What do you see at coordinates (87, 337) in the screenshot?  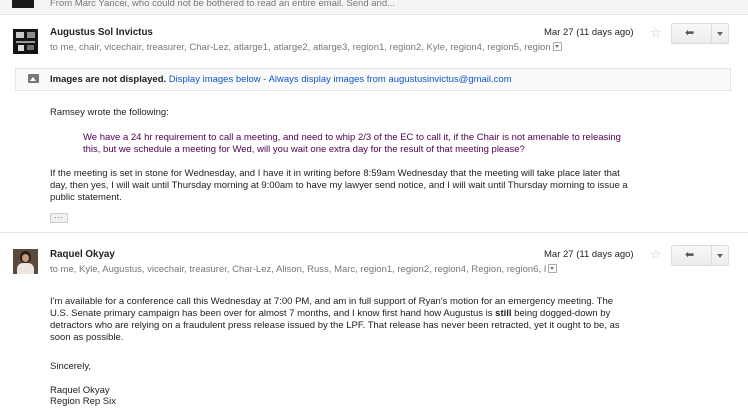 I see `body-line-4: soon as possible.` at bounding box center [87, 337].